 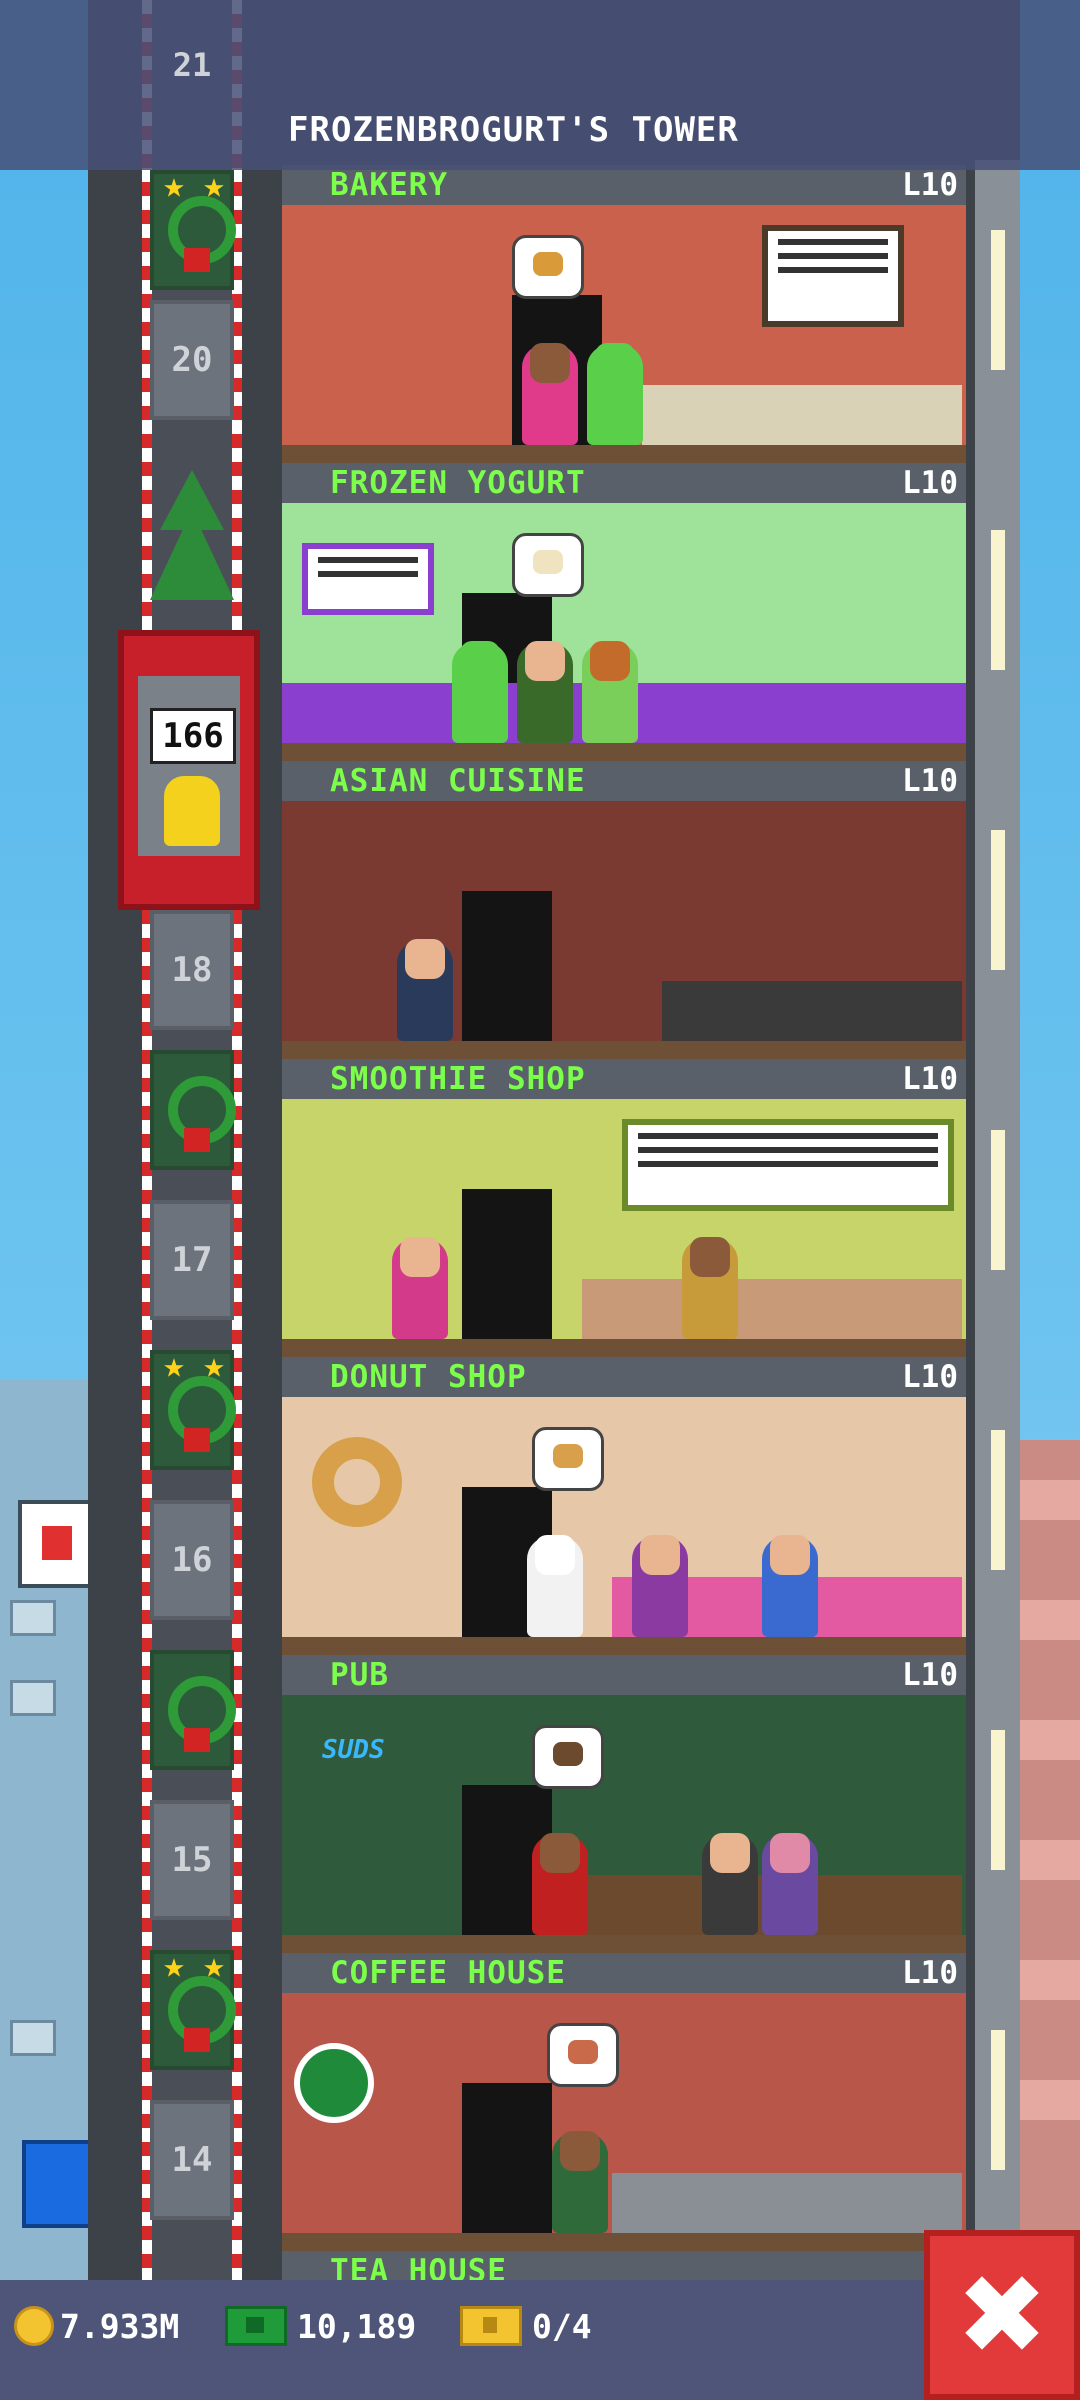 I want to click on floor-room: SUDS, so click(x=624, y=1824).